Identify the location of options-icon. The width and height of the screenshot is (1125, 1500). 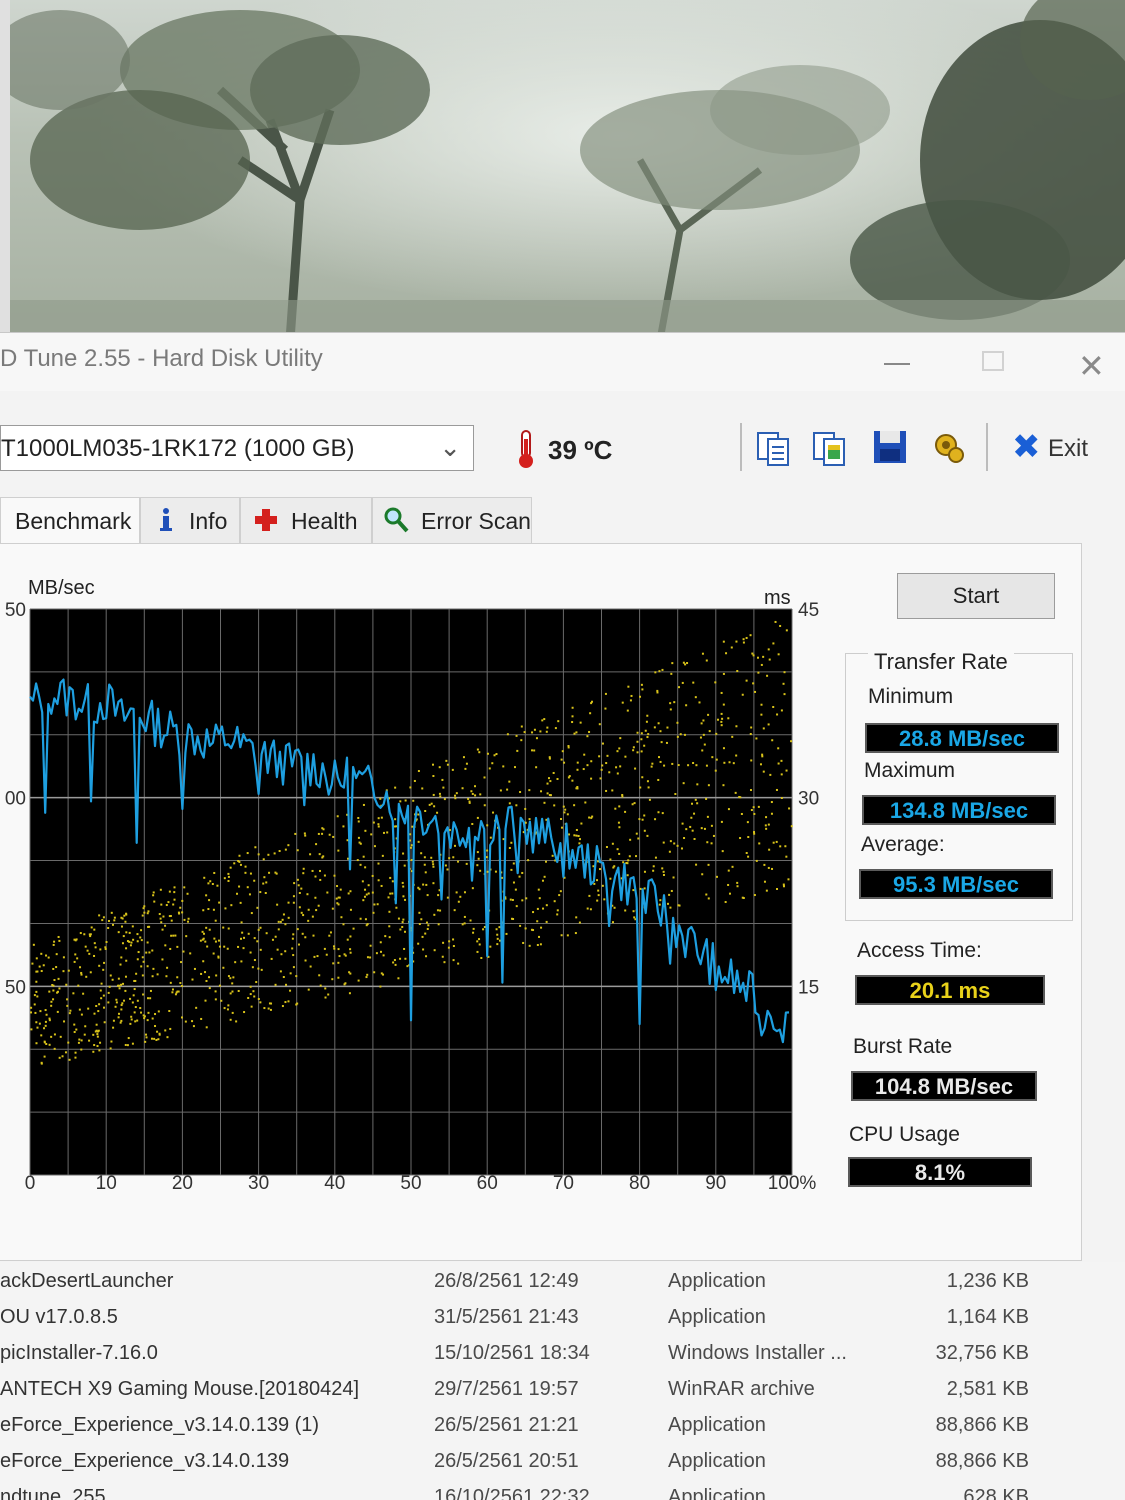
(948, 447).